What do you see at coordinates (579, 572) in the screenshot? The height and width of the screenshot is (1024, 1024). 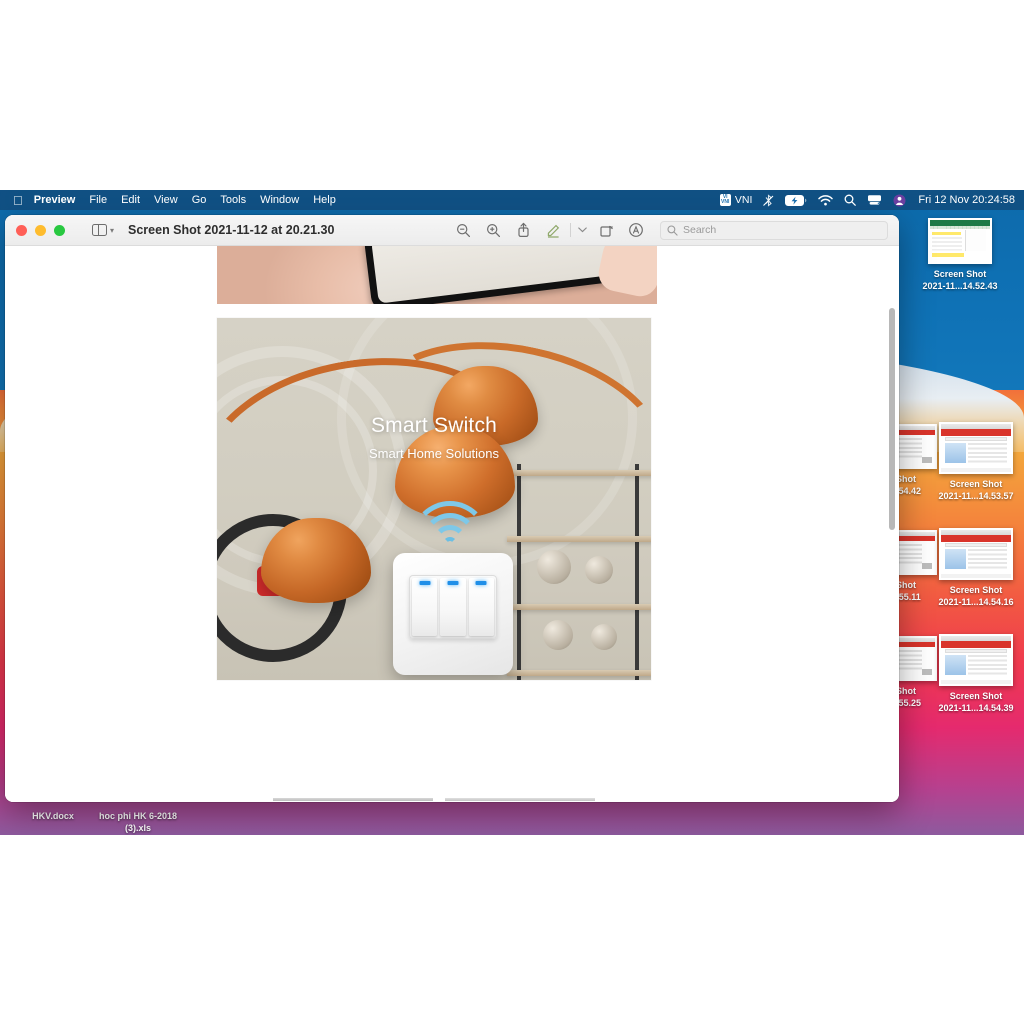 I see `shelf-decor` at bounding box center [579, 572].